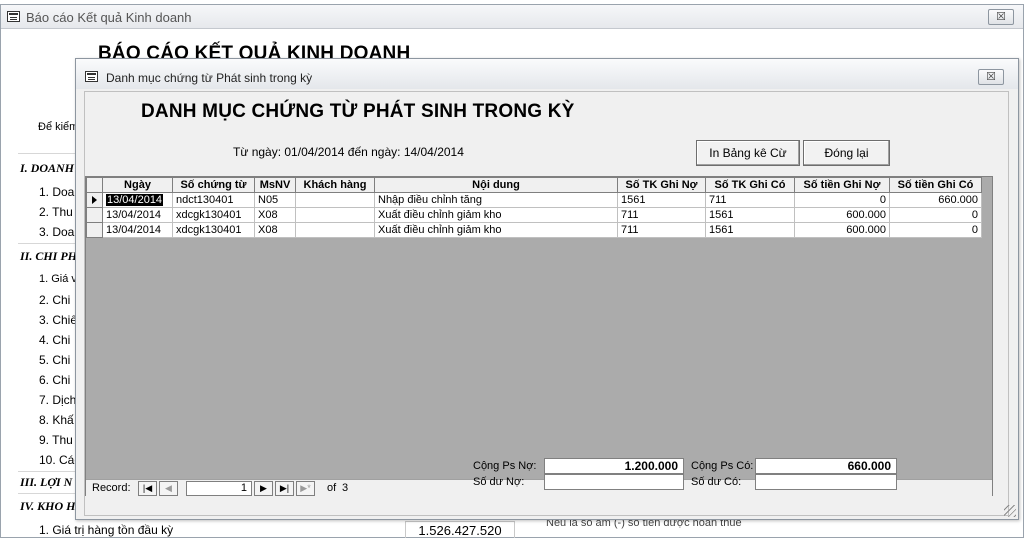  I want to click on report-item: 1. Doa, so click(57, 192).